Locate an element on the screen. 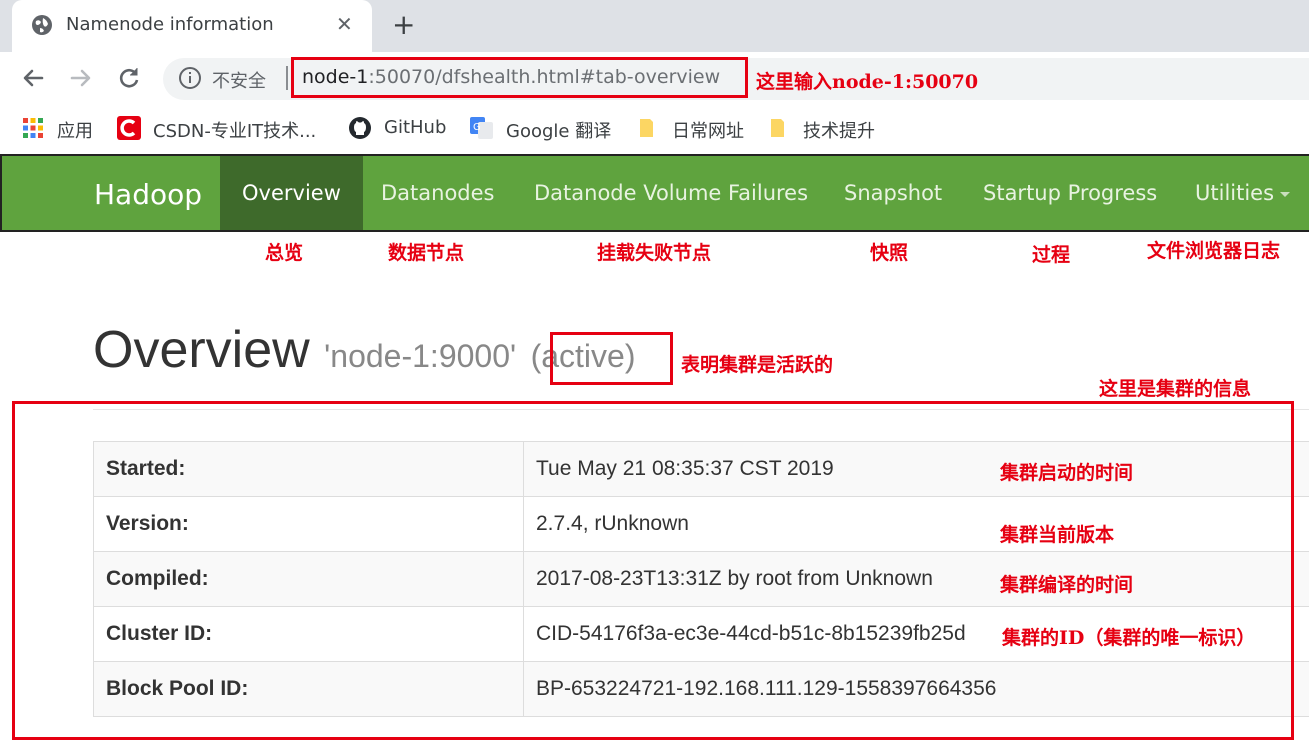  bookmark-label: 技术提升 is located at coordinates (839, 131).